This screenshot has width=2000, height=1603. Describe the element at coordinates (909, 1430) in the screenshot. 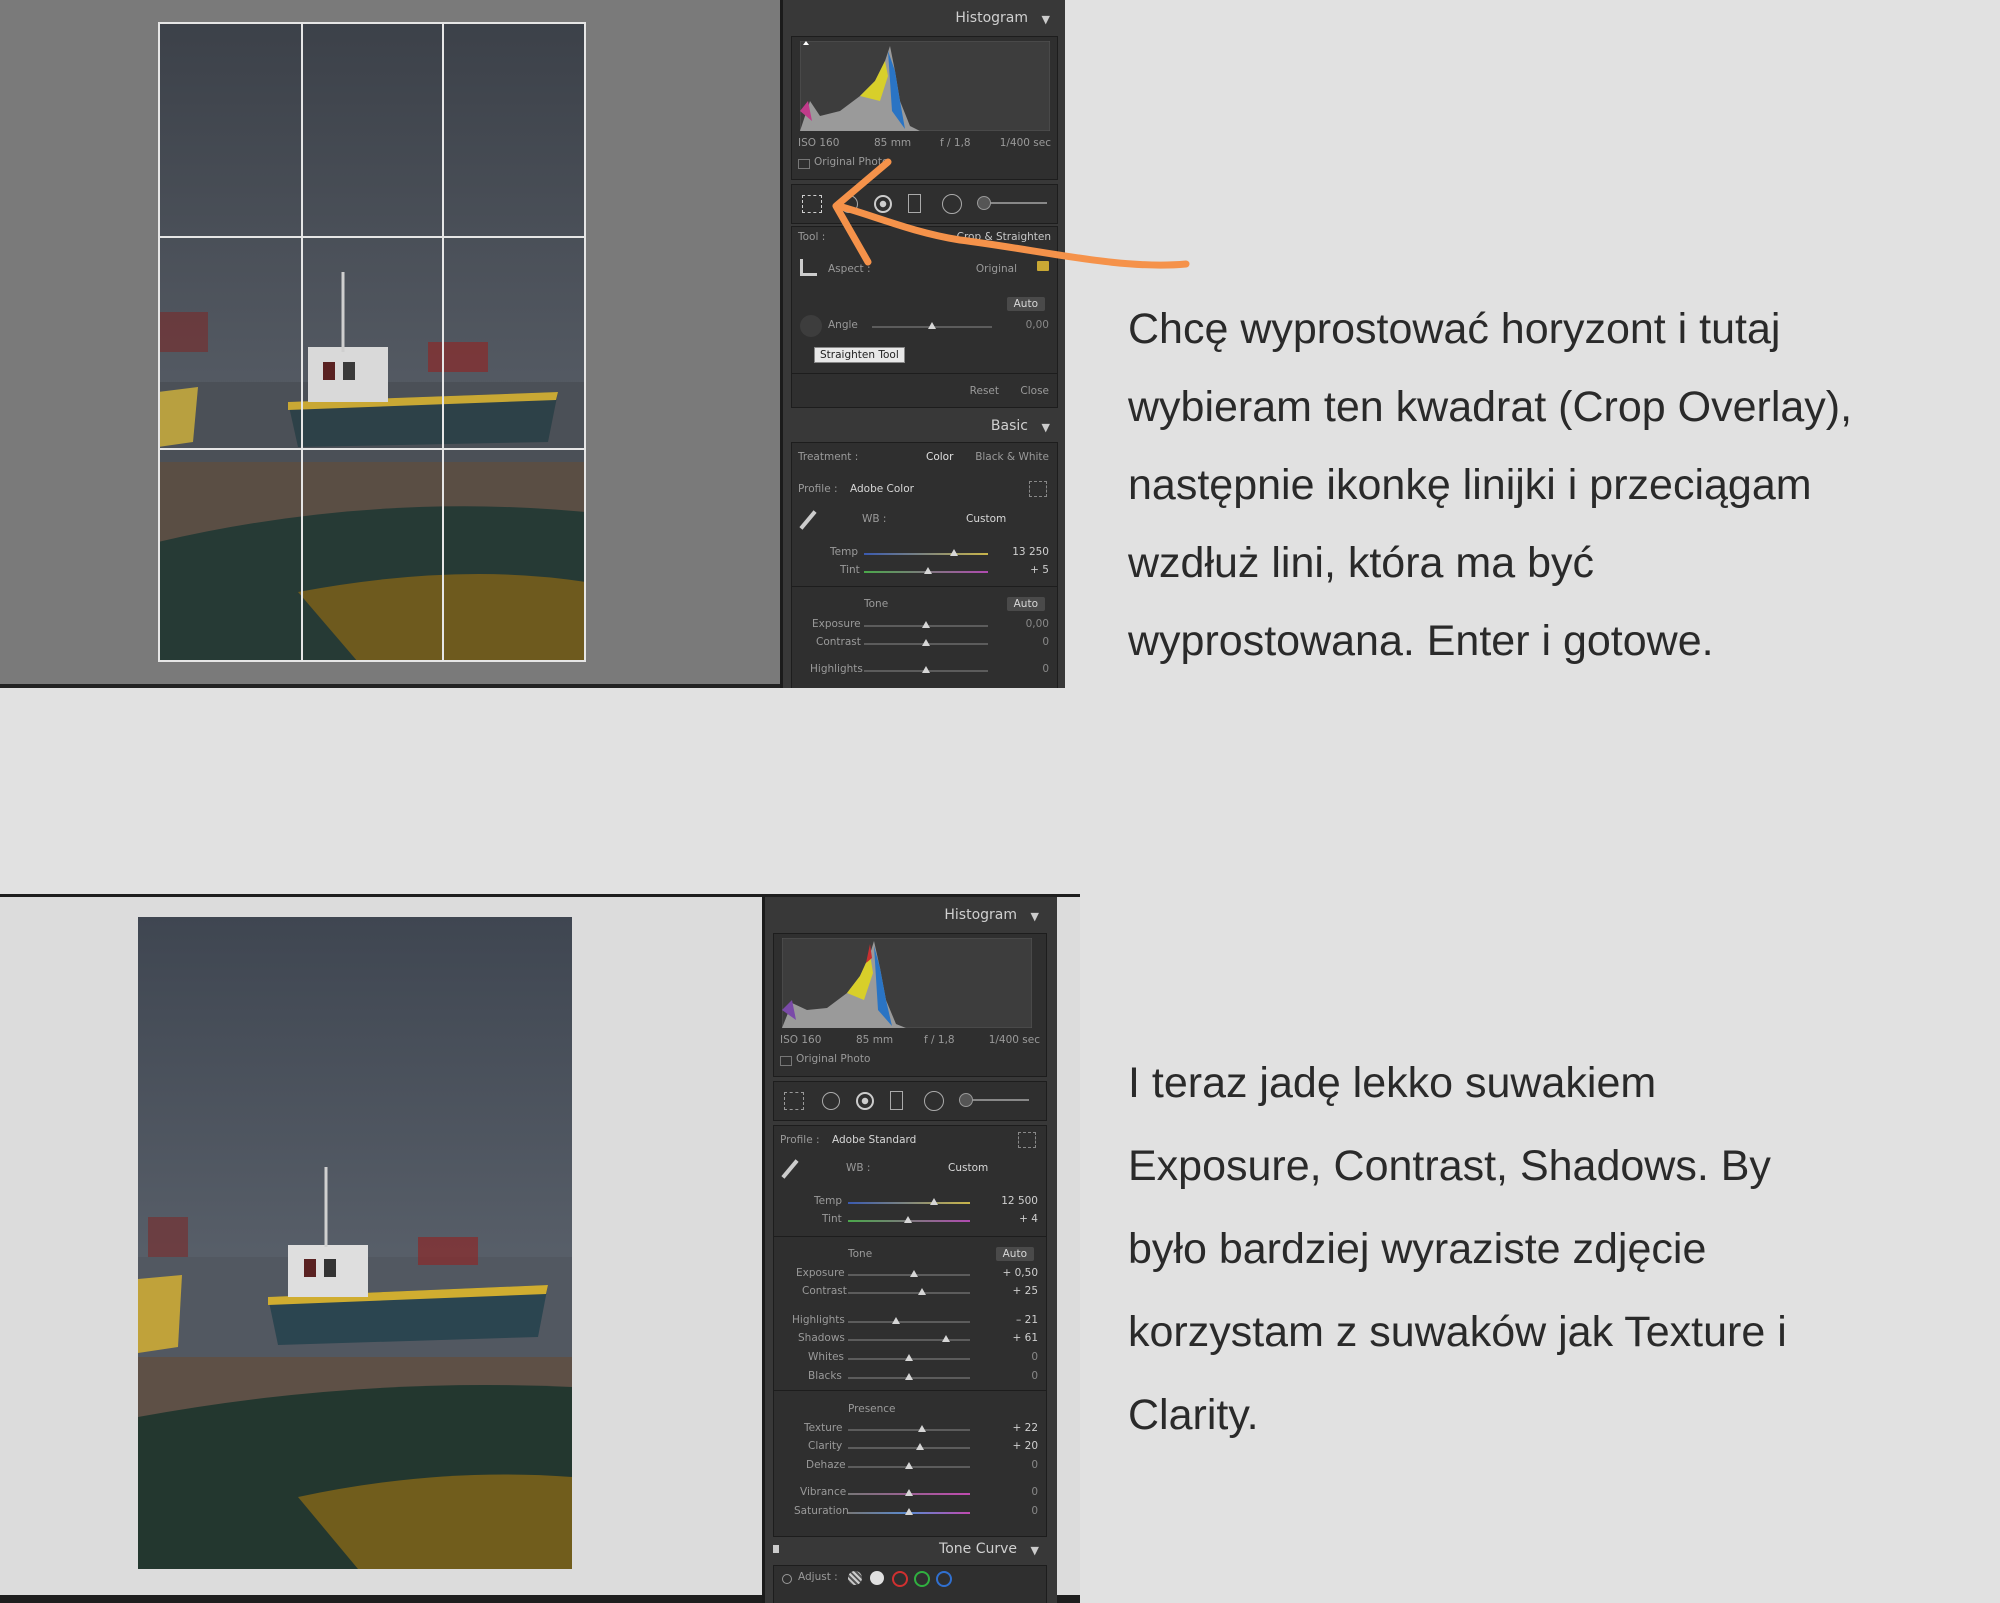

I see `texture-slider-track` at that location.